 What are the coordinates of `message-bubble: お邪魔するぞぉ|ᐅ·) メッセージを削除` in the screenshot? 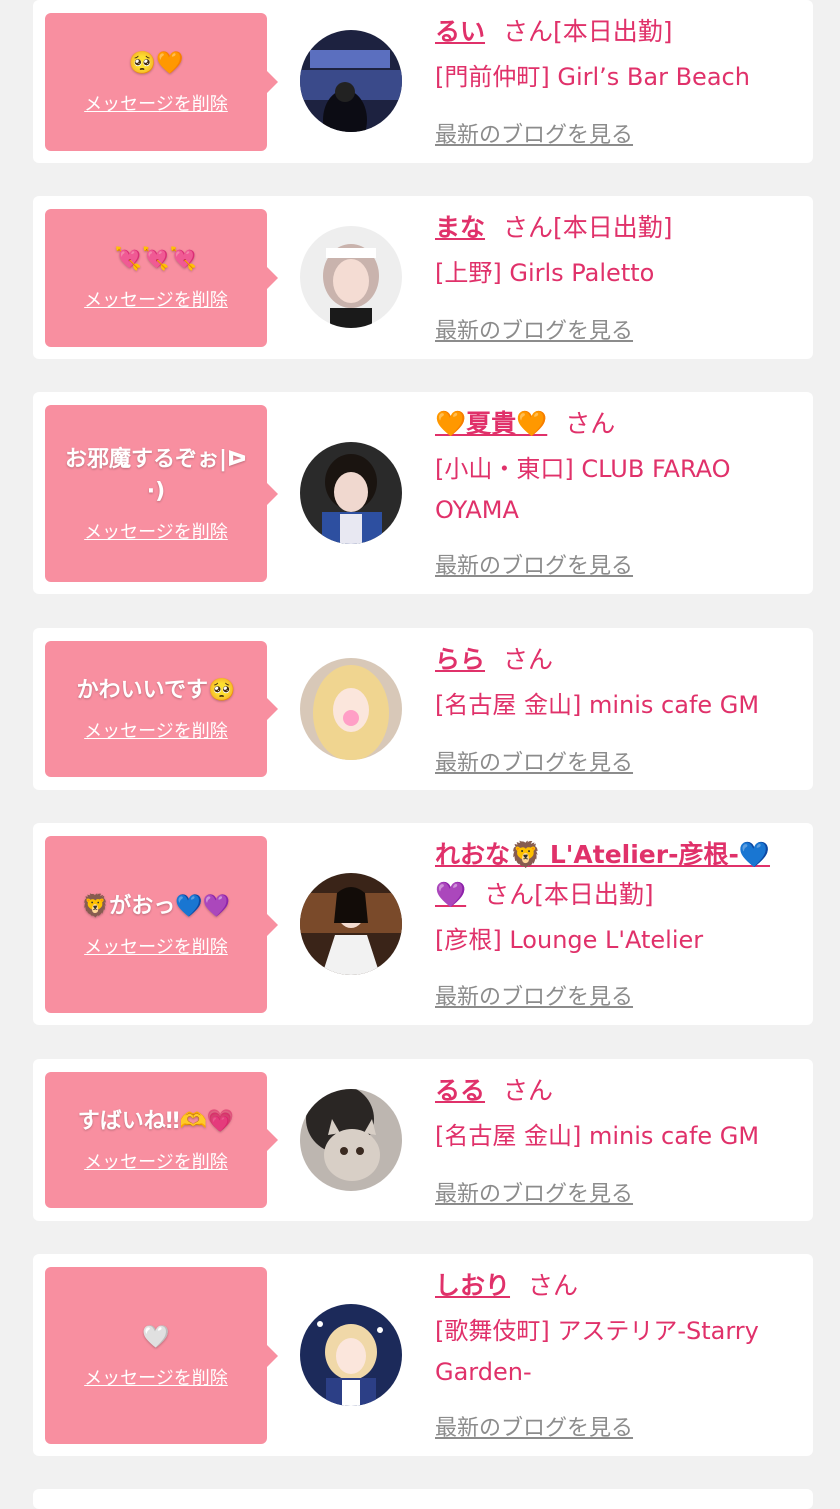 It's located at (161, 493).